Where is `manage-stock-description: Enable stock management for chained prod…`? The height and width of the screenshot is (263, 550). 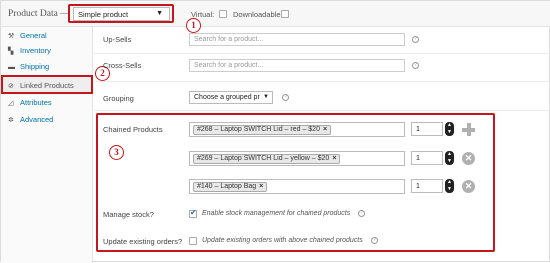 manage-stock-description: Enable stock management for chained prod… is located at coordinates (276, 213).